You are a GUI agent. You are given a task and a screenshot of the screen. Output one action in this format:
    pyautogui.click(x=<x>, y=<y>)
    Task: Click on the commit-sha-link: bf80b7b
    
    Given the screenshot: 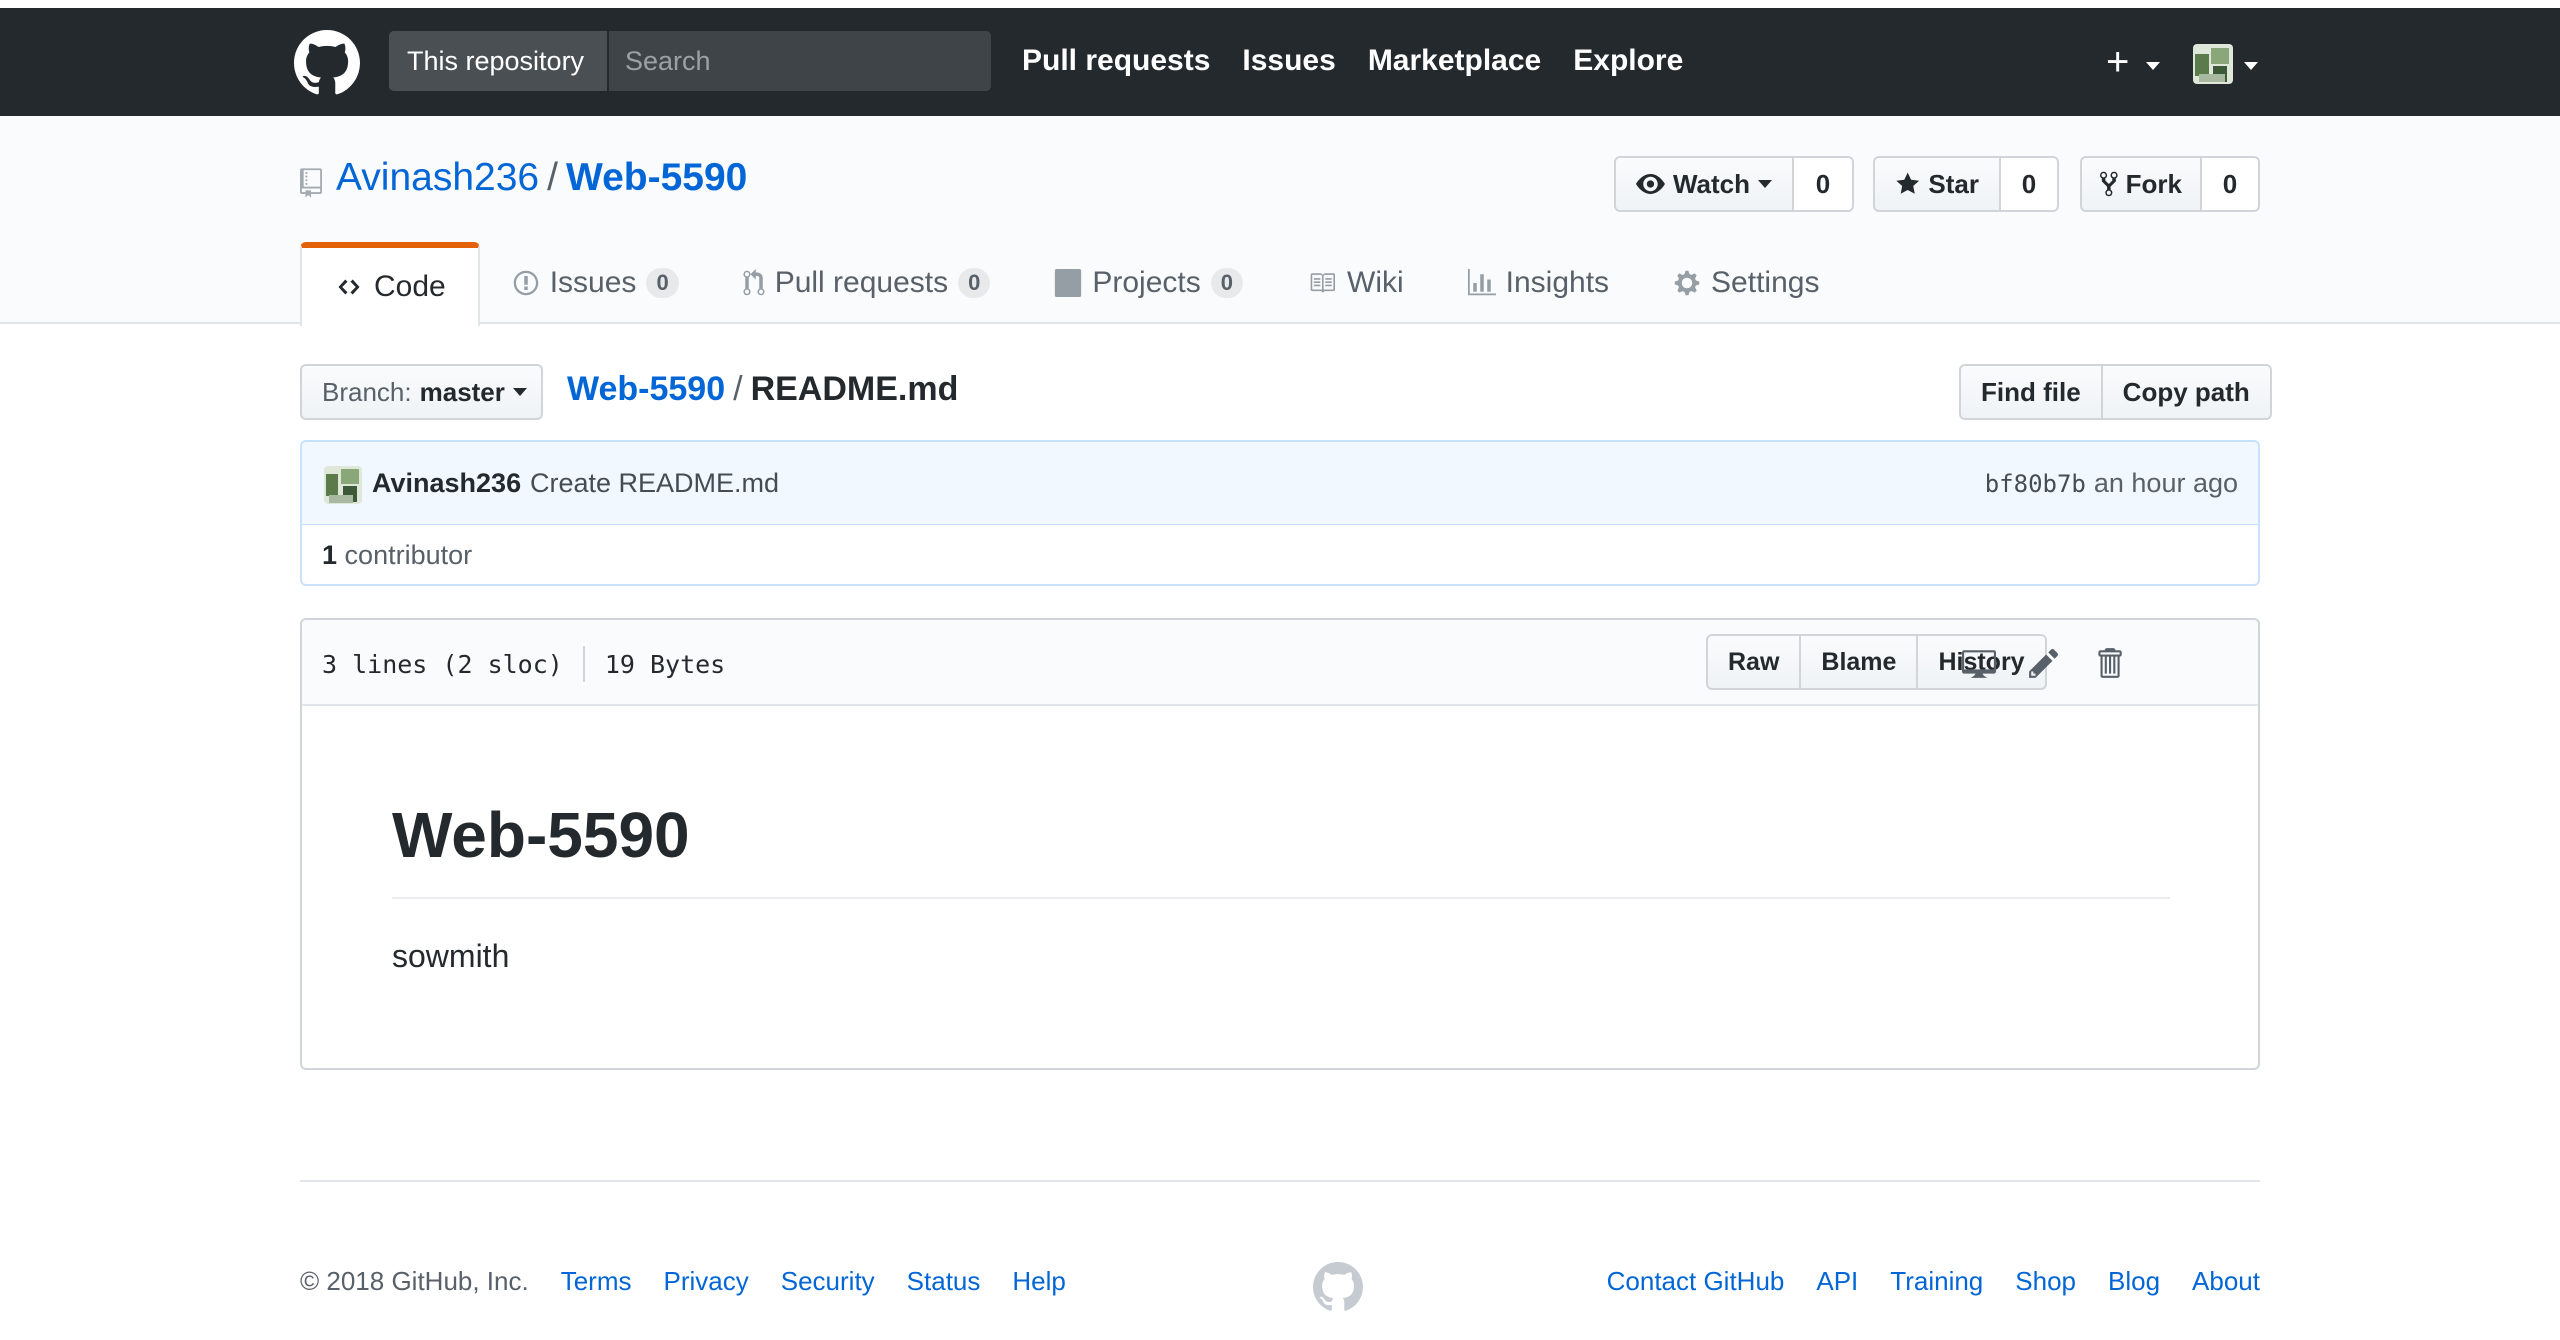 What is the action you would take?
    pyautogui.click(x=2035, y=484)
    